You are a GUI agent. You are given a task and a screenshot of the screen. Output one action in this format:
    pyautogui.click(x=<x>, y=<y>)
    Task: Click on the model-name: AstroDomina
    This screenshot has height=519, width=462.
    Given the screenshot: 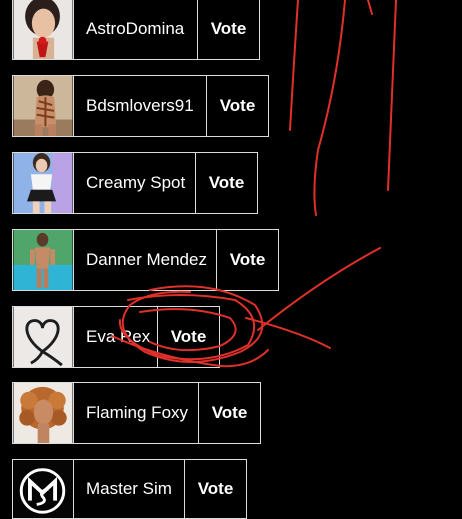 What is the action you would take?
    pyautogui.click(x=135, y=28)
    